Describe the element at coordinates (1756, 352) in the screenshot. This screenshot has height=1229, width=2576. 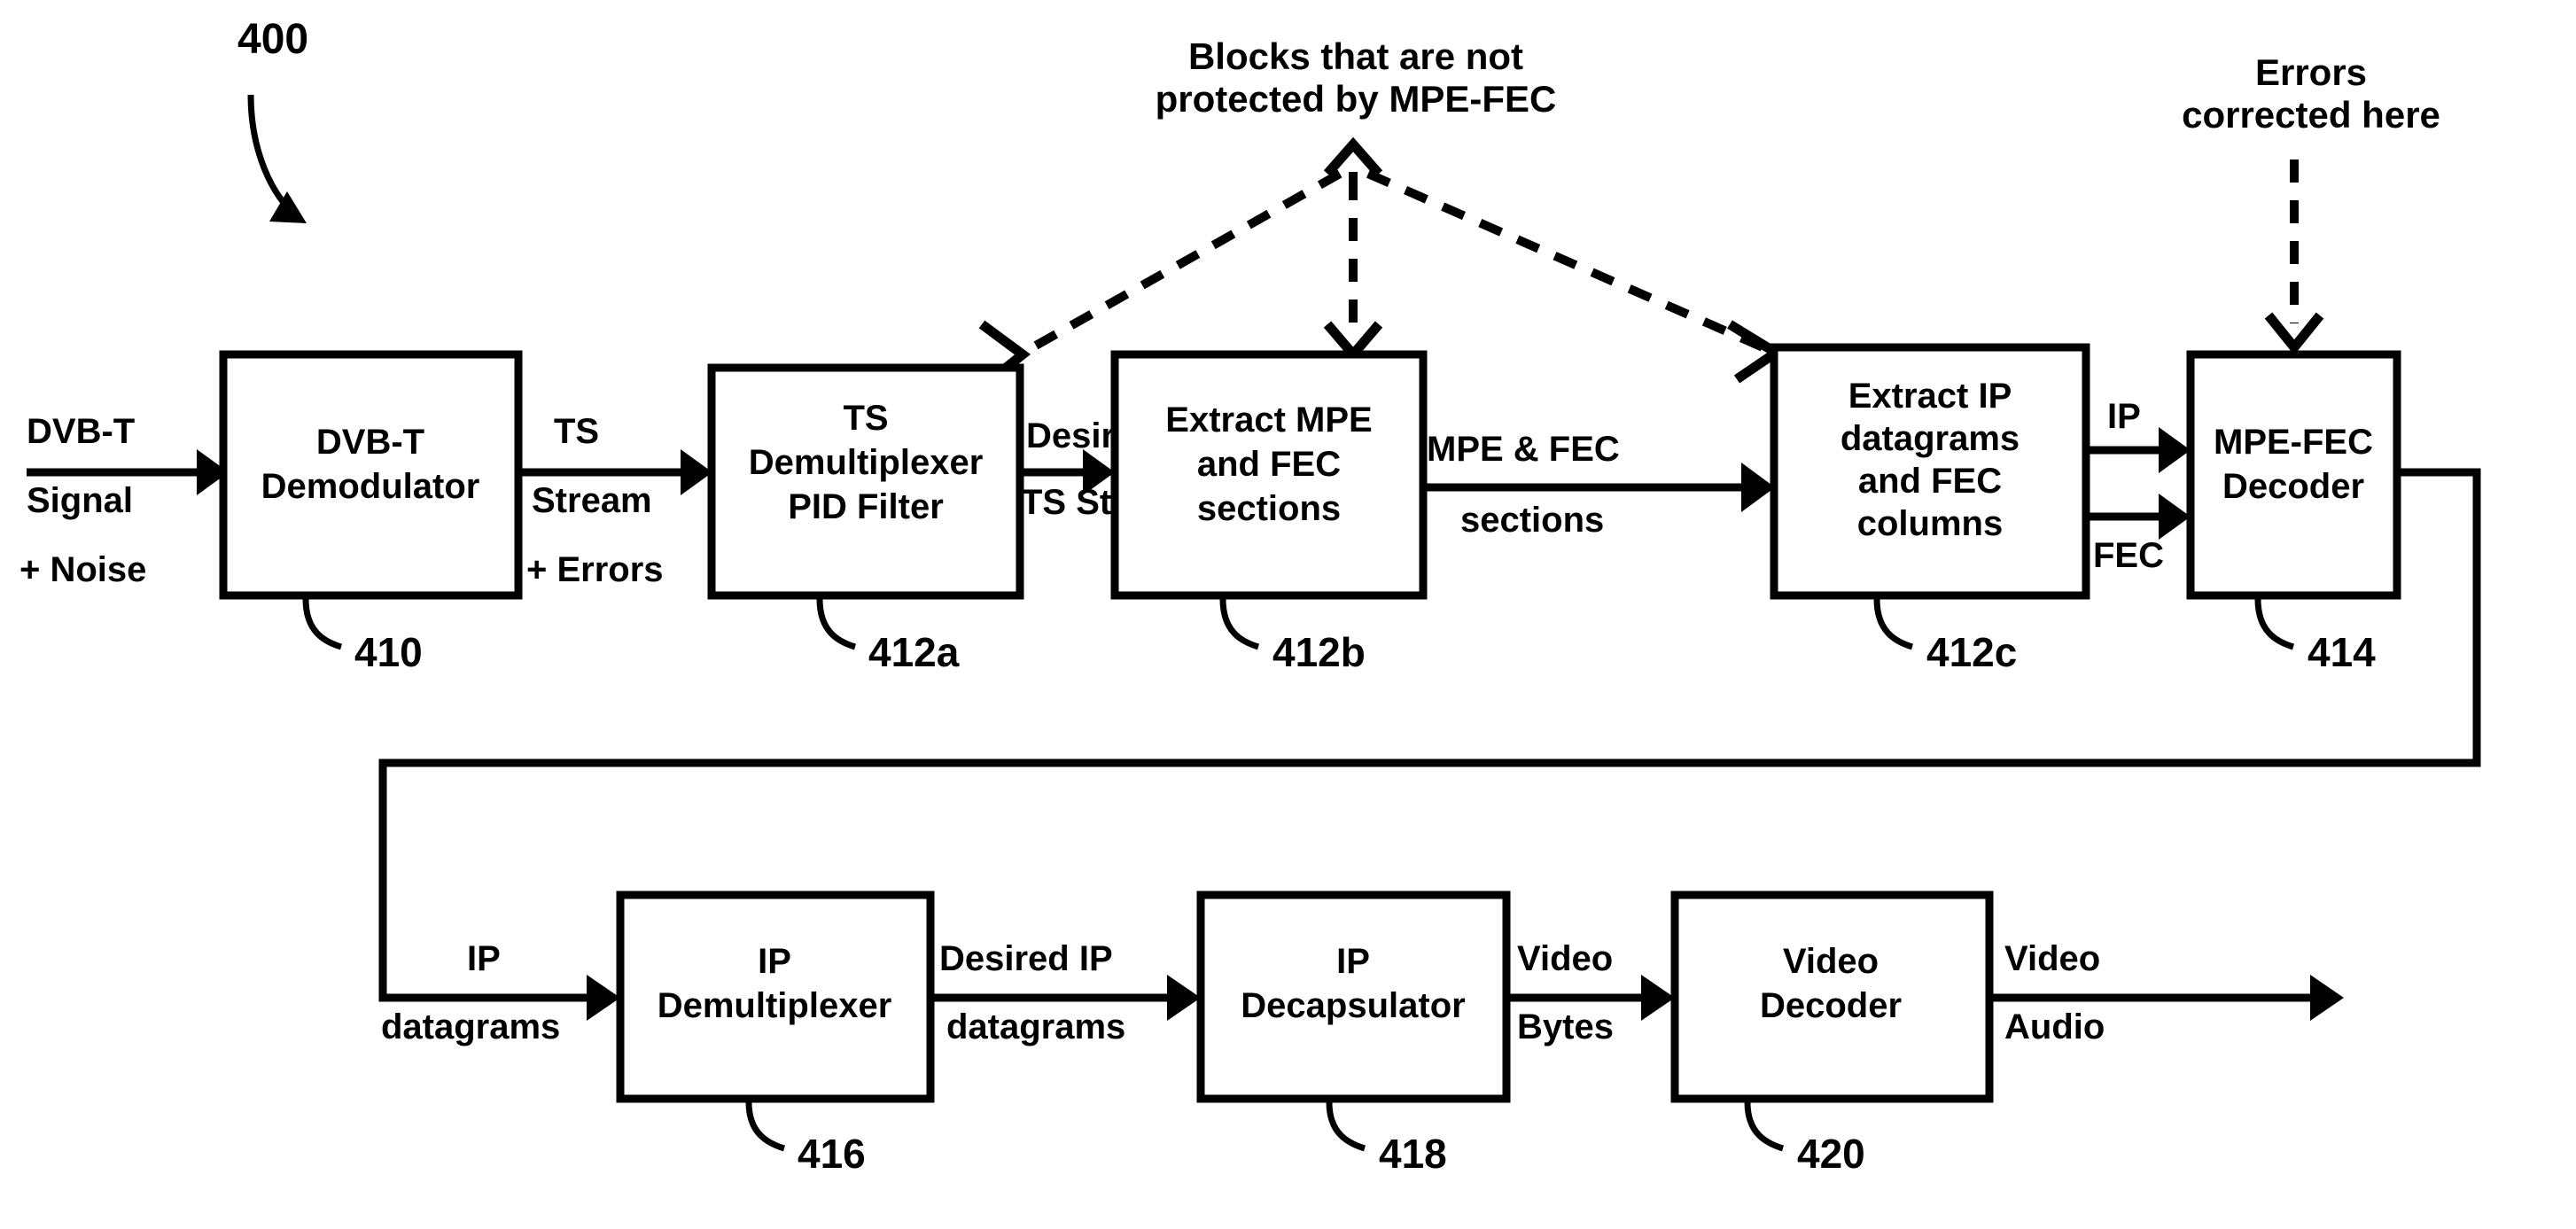
I see `dashed-branch-right-arrowhead` at that location.